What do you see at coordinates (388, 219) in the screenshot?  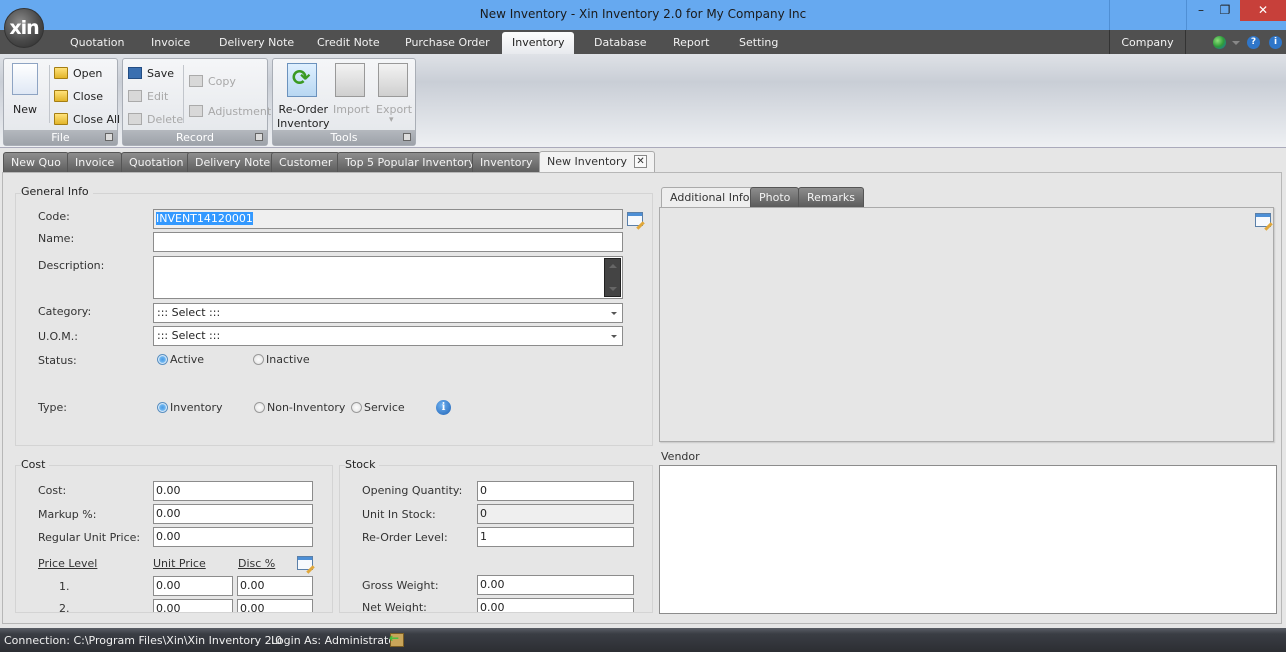 I see `code-input: INVENT14120001` at bounding box center [388, 219].